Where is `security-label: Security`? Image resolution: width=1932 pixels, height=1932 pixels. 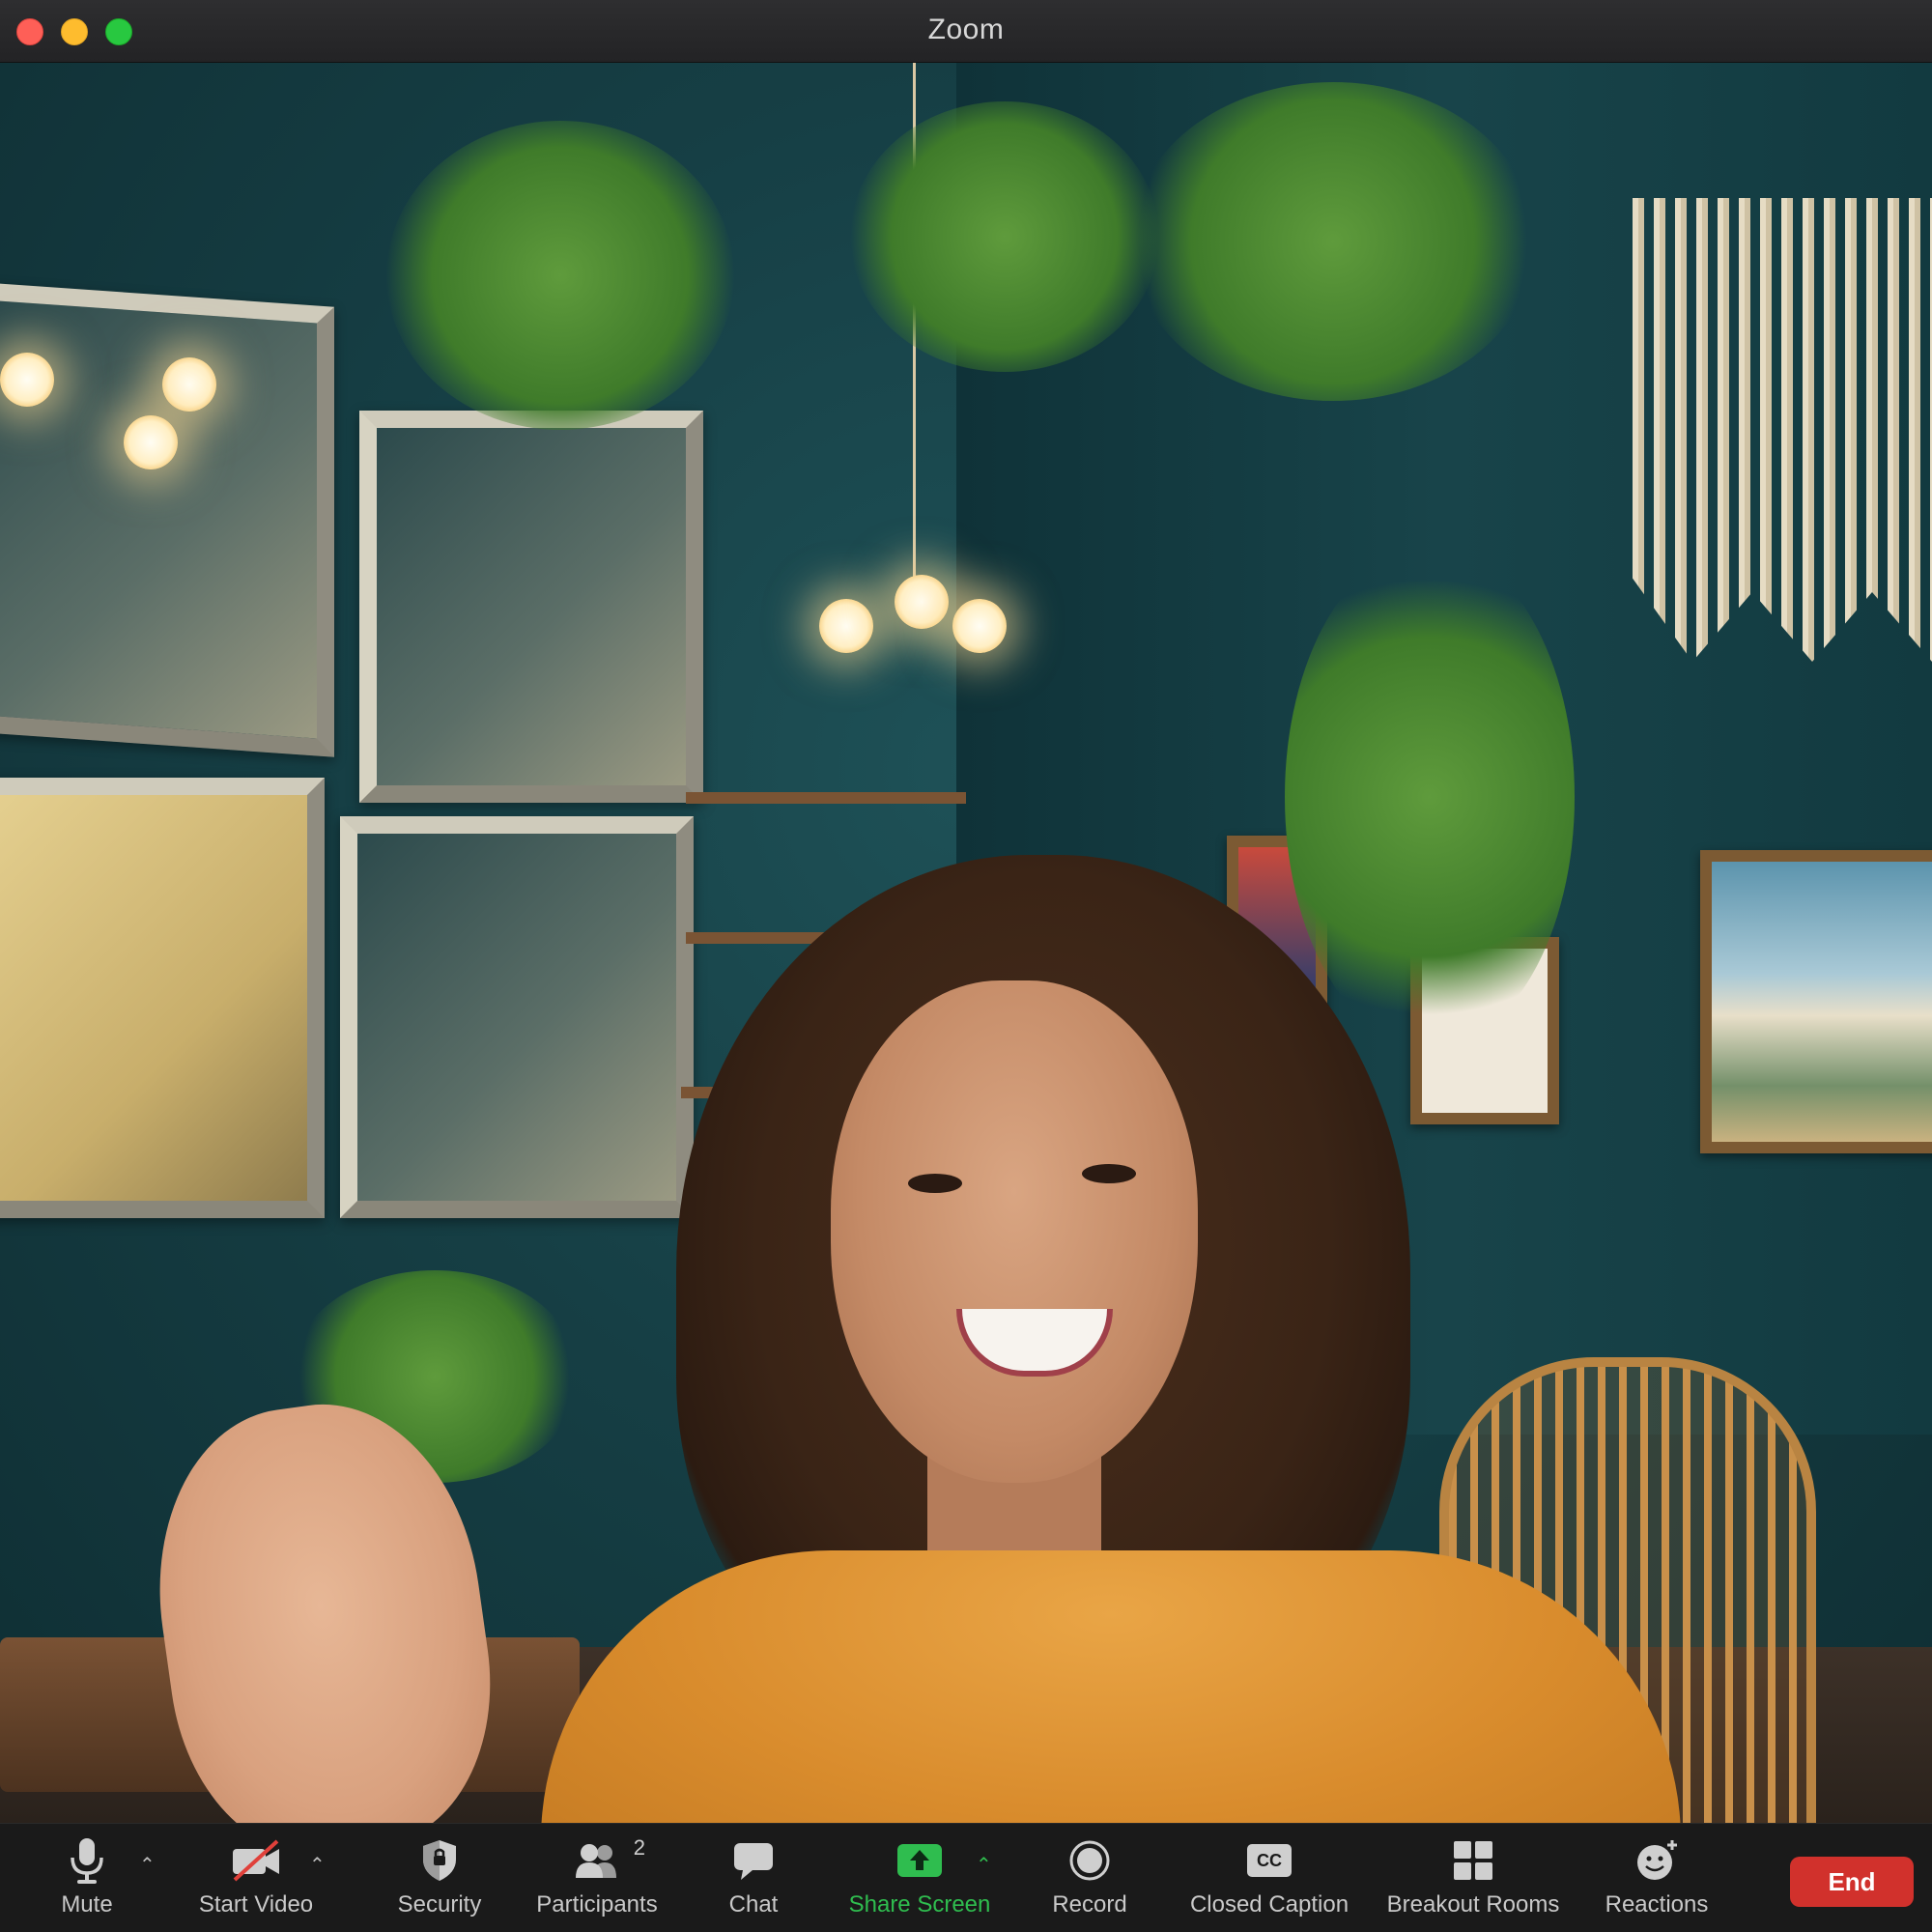 security-label: Security is located at coordinates (439, 1904).